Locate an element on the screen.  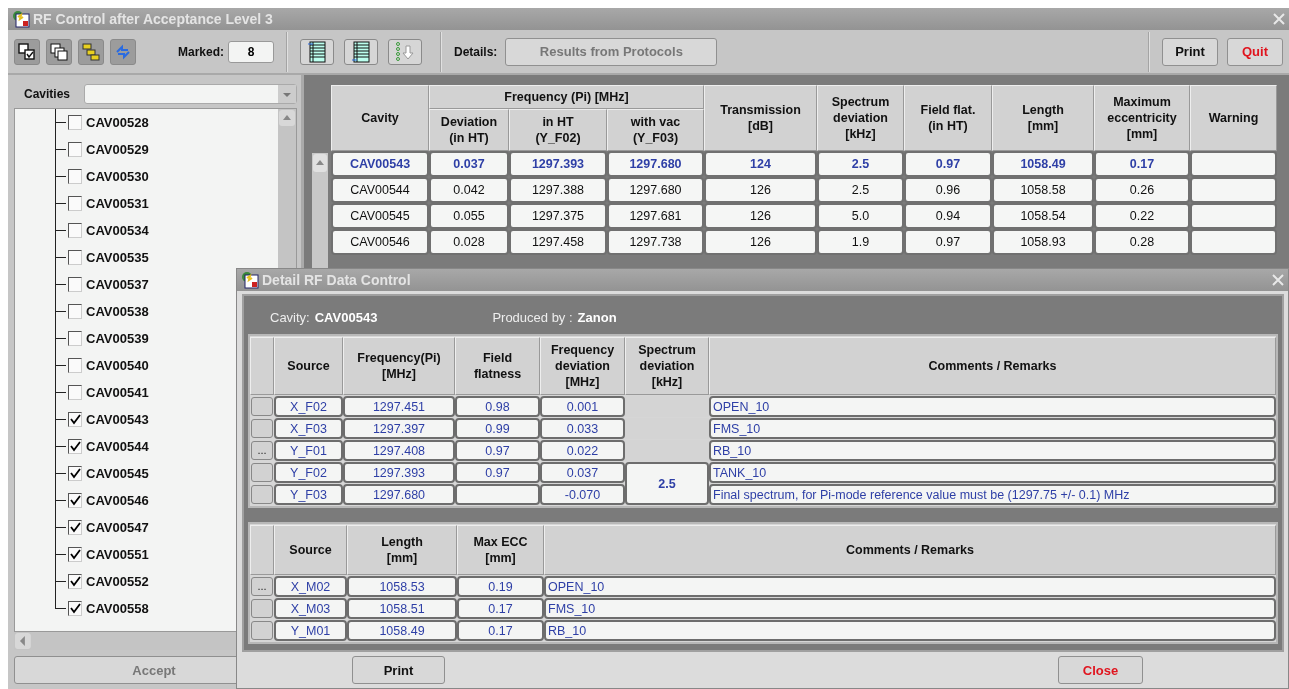
cavity-value: CAV00543 is located at coordinates (346, 317).